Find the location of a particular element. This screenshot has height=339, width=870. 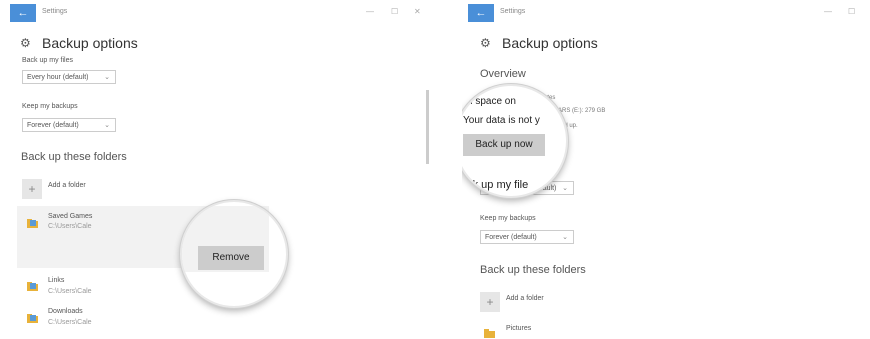

folder-name: Downloads is located at coordinates (65, 311).